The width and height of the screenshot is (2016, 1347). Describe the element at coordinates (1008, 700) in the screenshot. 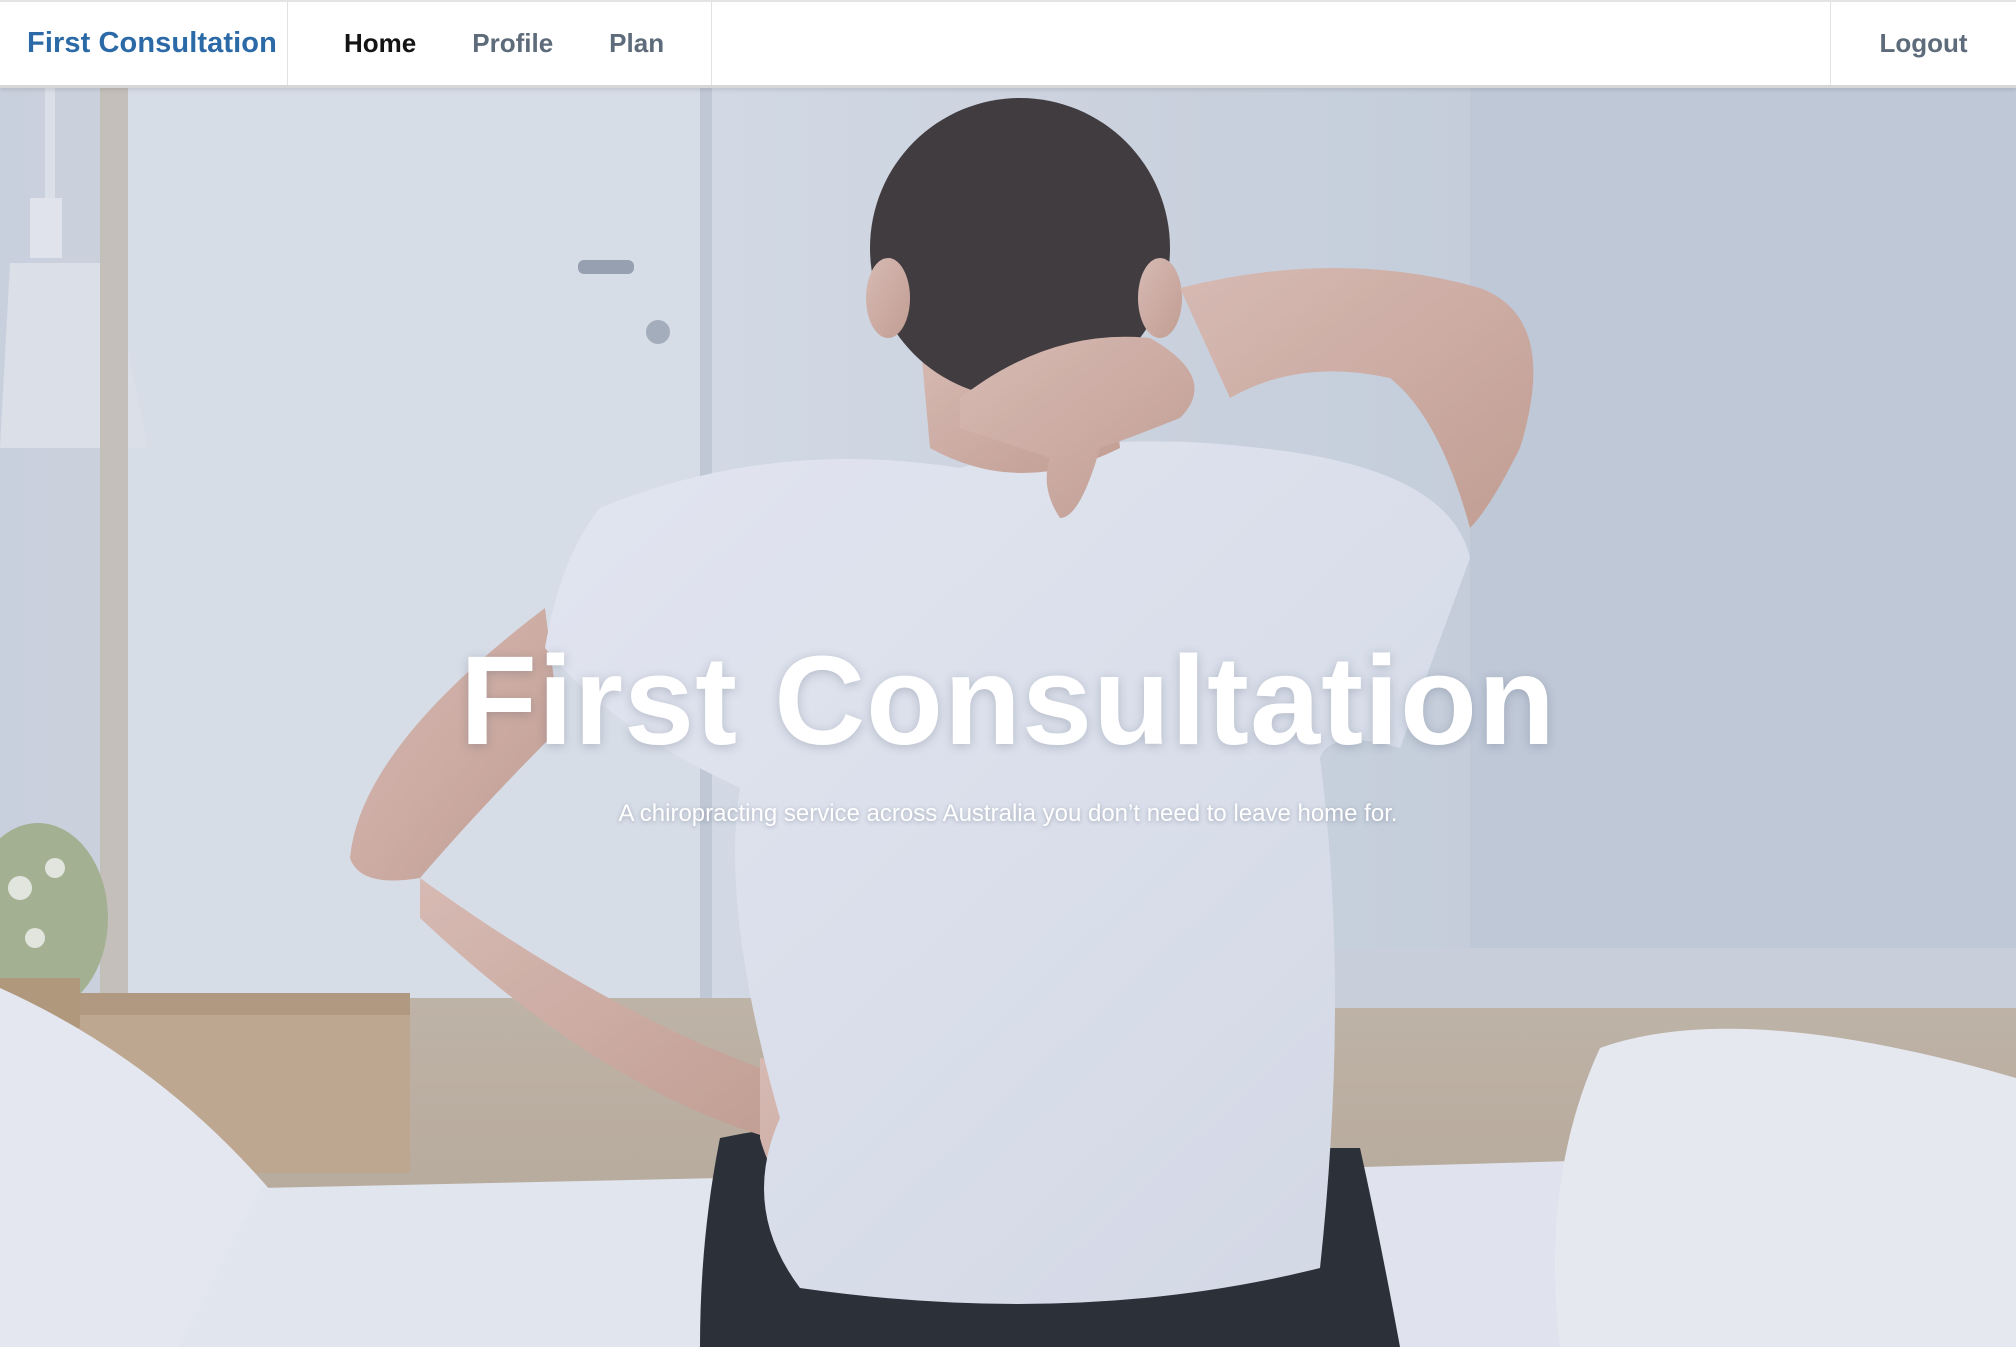

I see `hero-title: First Consultation` at that location.